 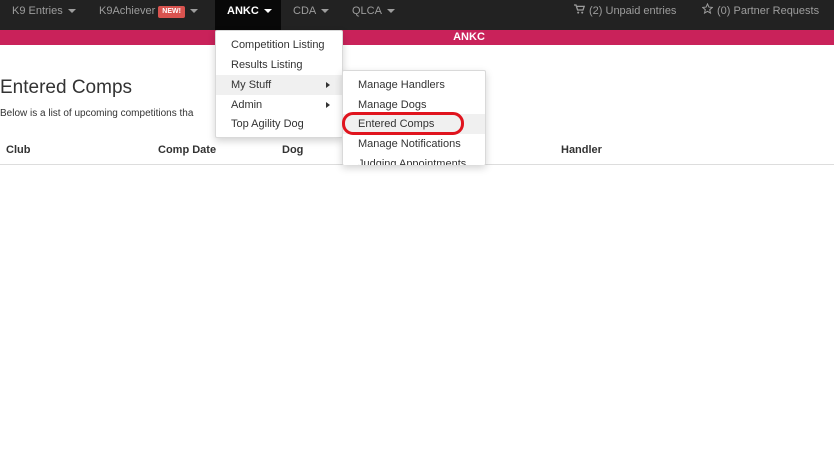 What do you see at coordinates (768, 11) in the screenshot?
I see `partner-requests-label: (0) Partner Requests` at bounding box center [768, 11].